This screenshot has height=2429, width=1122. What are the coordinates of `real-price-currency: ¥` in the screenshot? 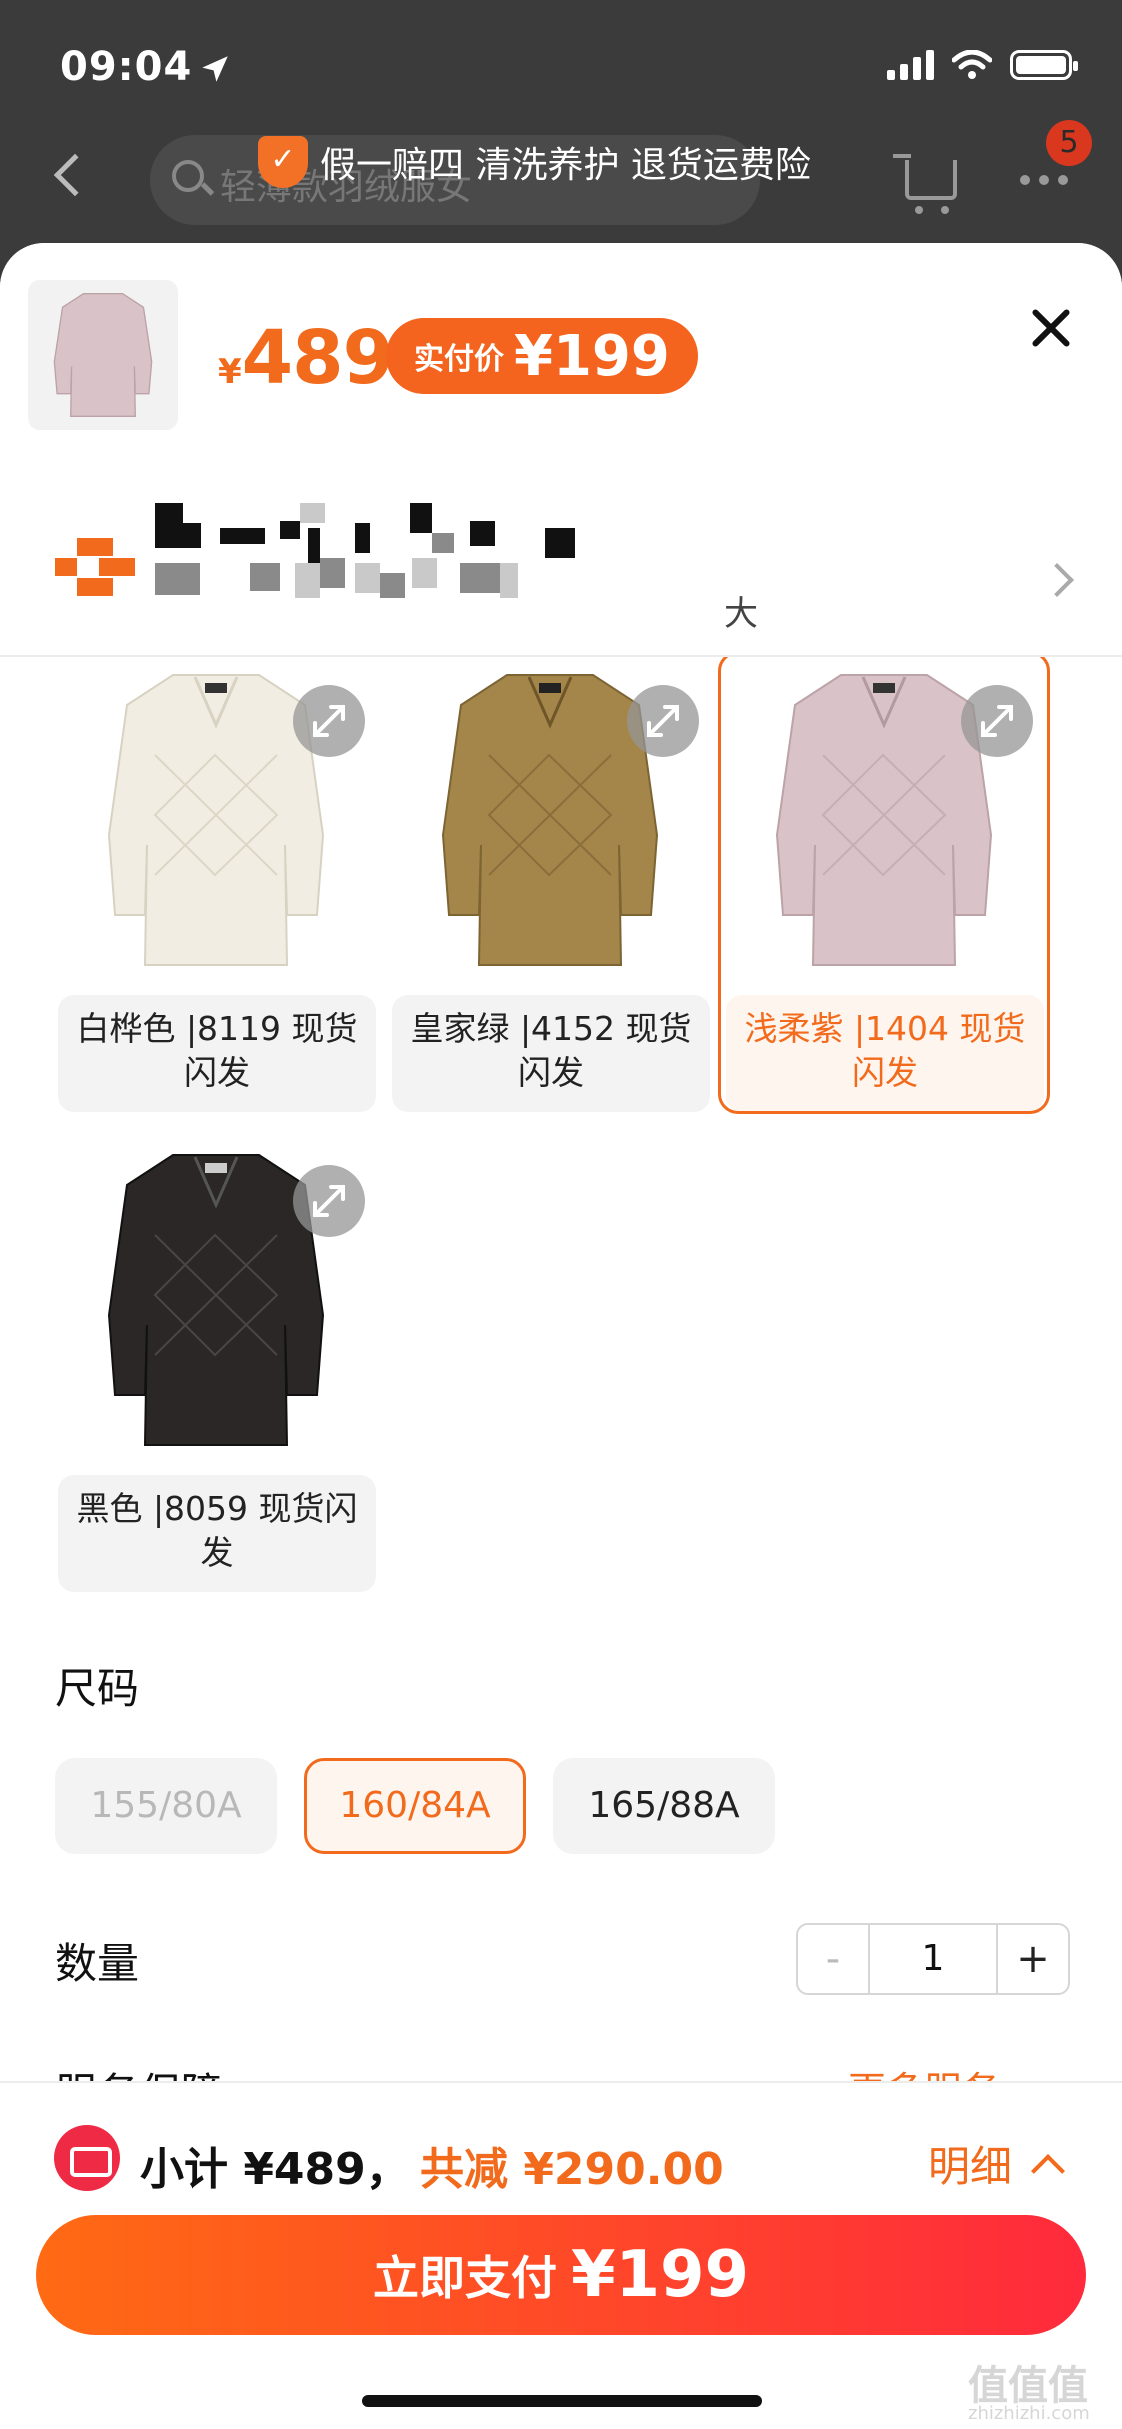 It's located at (533, 356).